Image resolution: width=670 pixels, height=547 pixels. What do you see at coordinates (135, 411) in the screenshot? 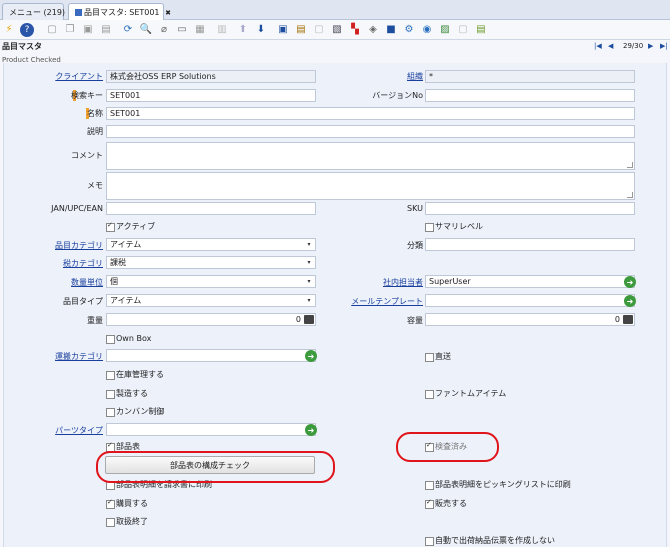
I see `kanban-checkbox: カンバン制御` at bounding box center [135, 411].